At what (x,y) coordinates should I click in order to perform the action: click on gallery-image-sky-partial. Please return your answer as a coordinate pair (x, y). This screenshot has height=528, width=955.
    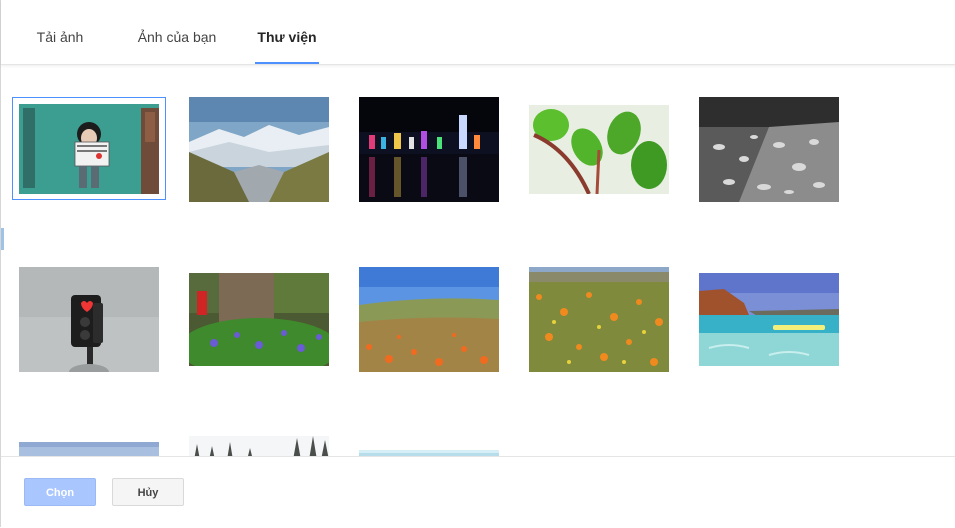
    Looking at the image, I should click on (89, 449).